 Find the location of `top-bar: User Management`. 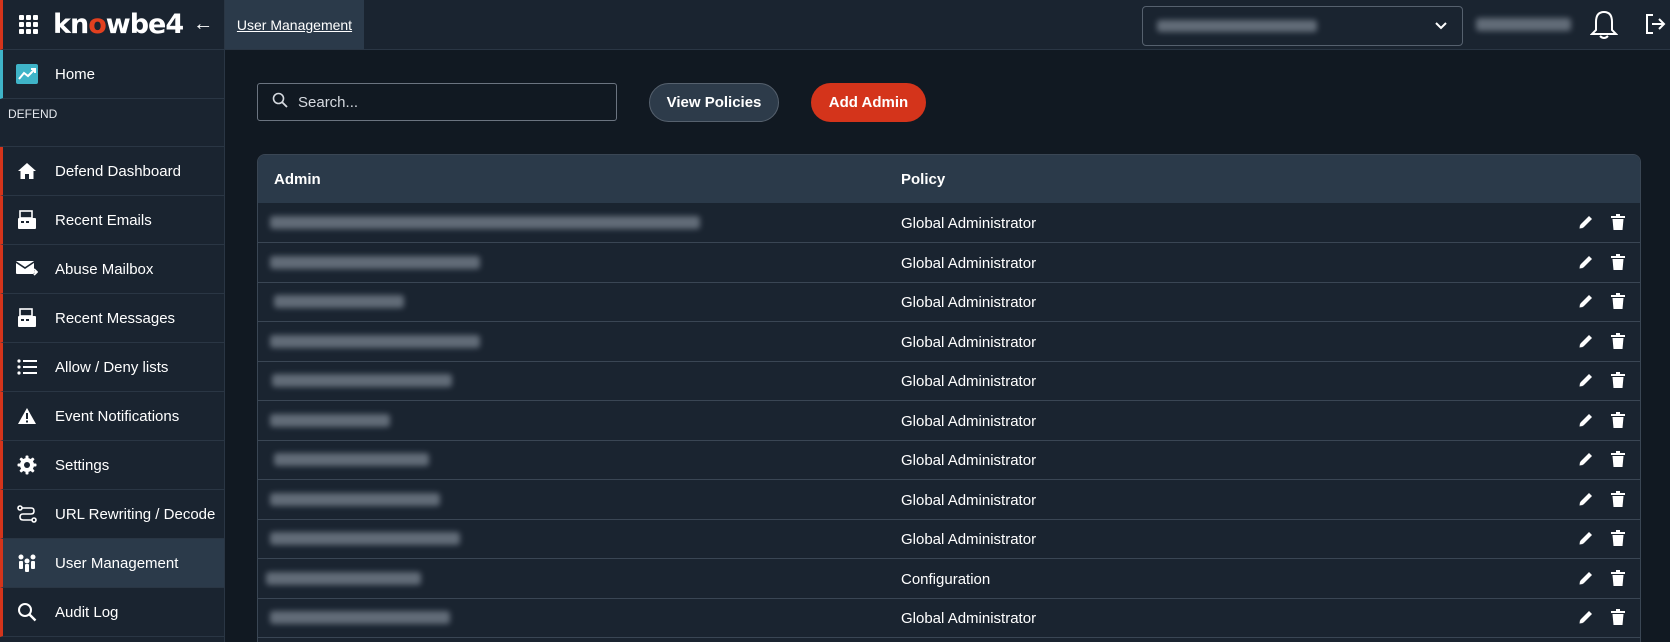

top-bar: User Management is located at coordinates (947, 25).